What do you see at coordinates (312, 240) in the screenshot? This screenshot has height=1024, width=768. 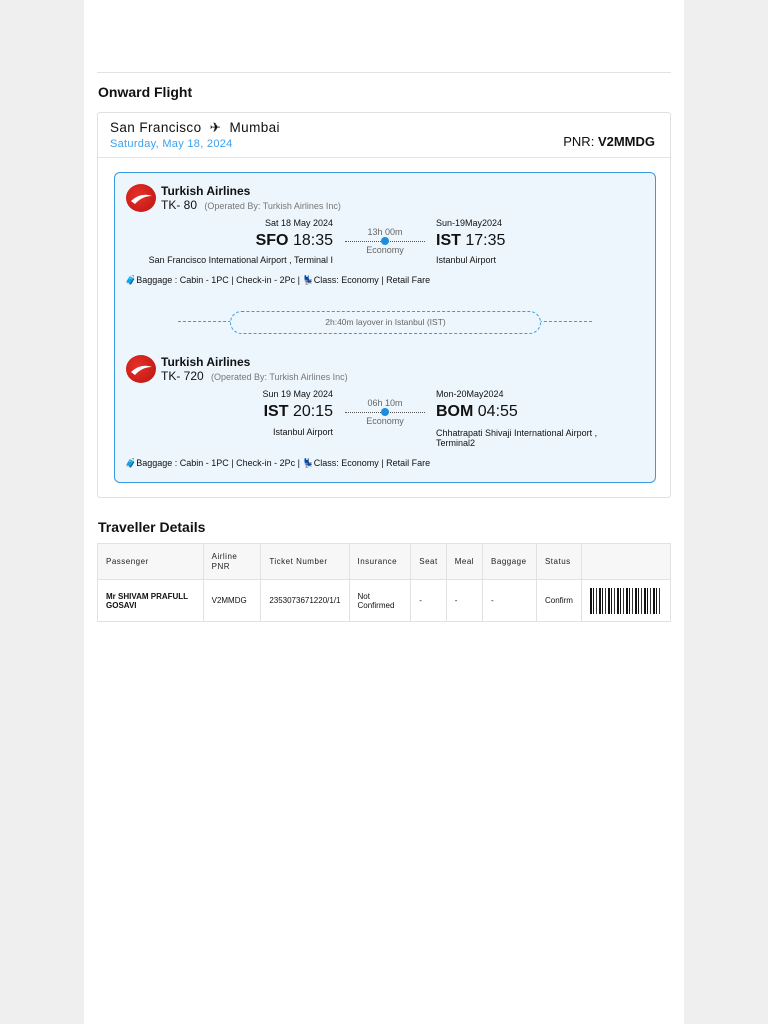 I see `departure-clock: 18:35` at bounding box center [312, 240].